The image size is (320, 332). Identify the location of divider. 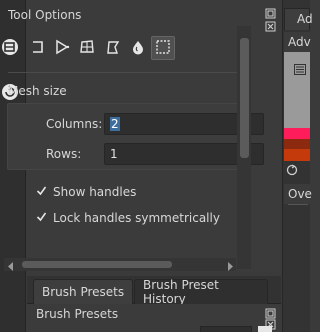
(123, 72).